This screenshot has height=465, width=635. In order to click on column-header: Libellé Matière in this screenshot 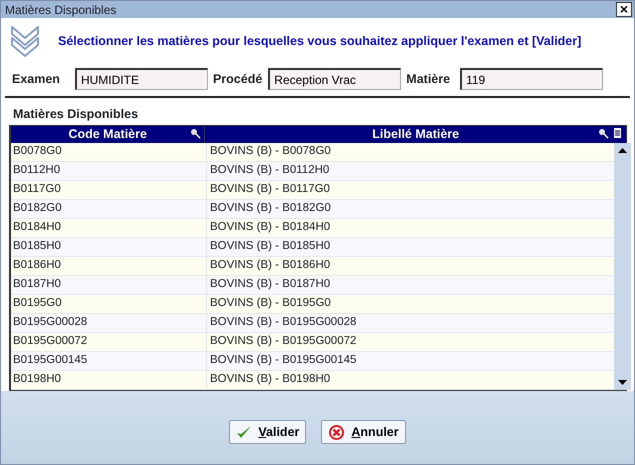, I will do `click(415, 134)`.